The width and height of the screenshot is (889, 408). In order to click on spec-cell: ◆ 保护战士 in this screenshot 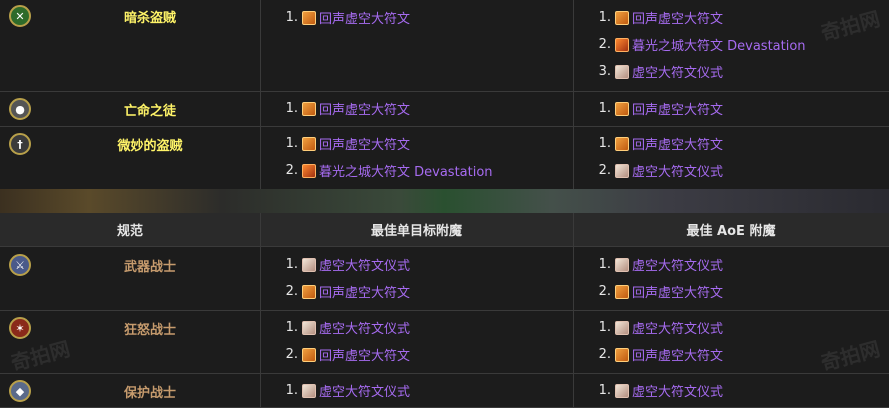, I will do `click(130, 390)`.